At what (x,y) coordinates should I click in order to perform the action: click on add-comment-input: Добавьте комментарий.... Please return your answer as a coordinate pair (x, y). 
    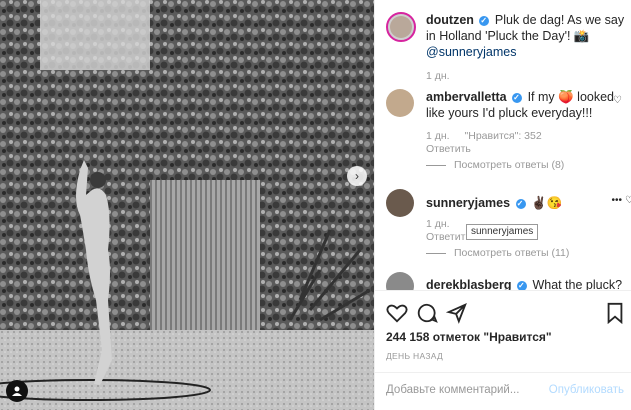
    Looking at the image, I should click on (452, 390).